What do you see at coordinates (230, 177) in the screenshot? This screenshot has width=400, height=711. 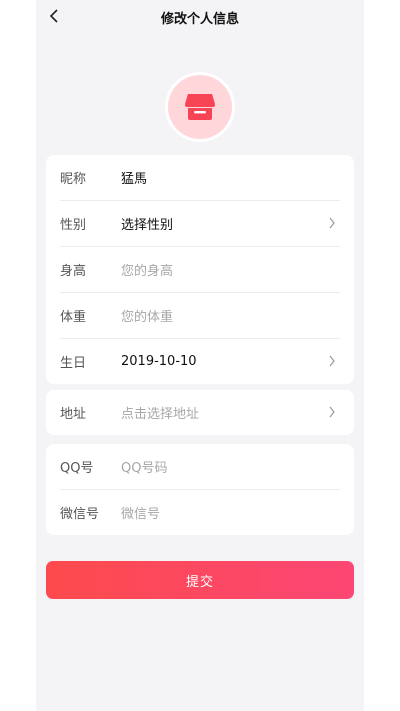 I see `nickname-value: 猛馬` at bounding box center [230, 177].